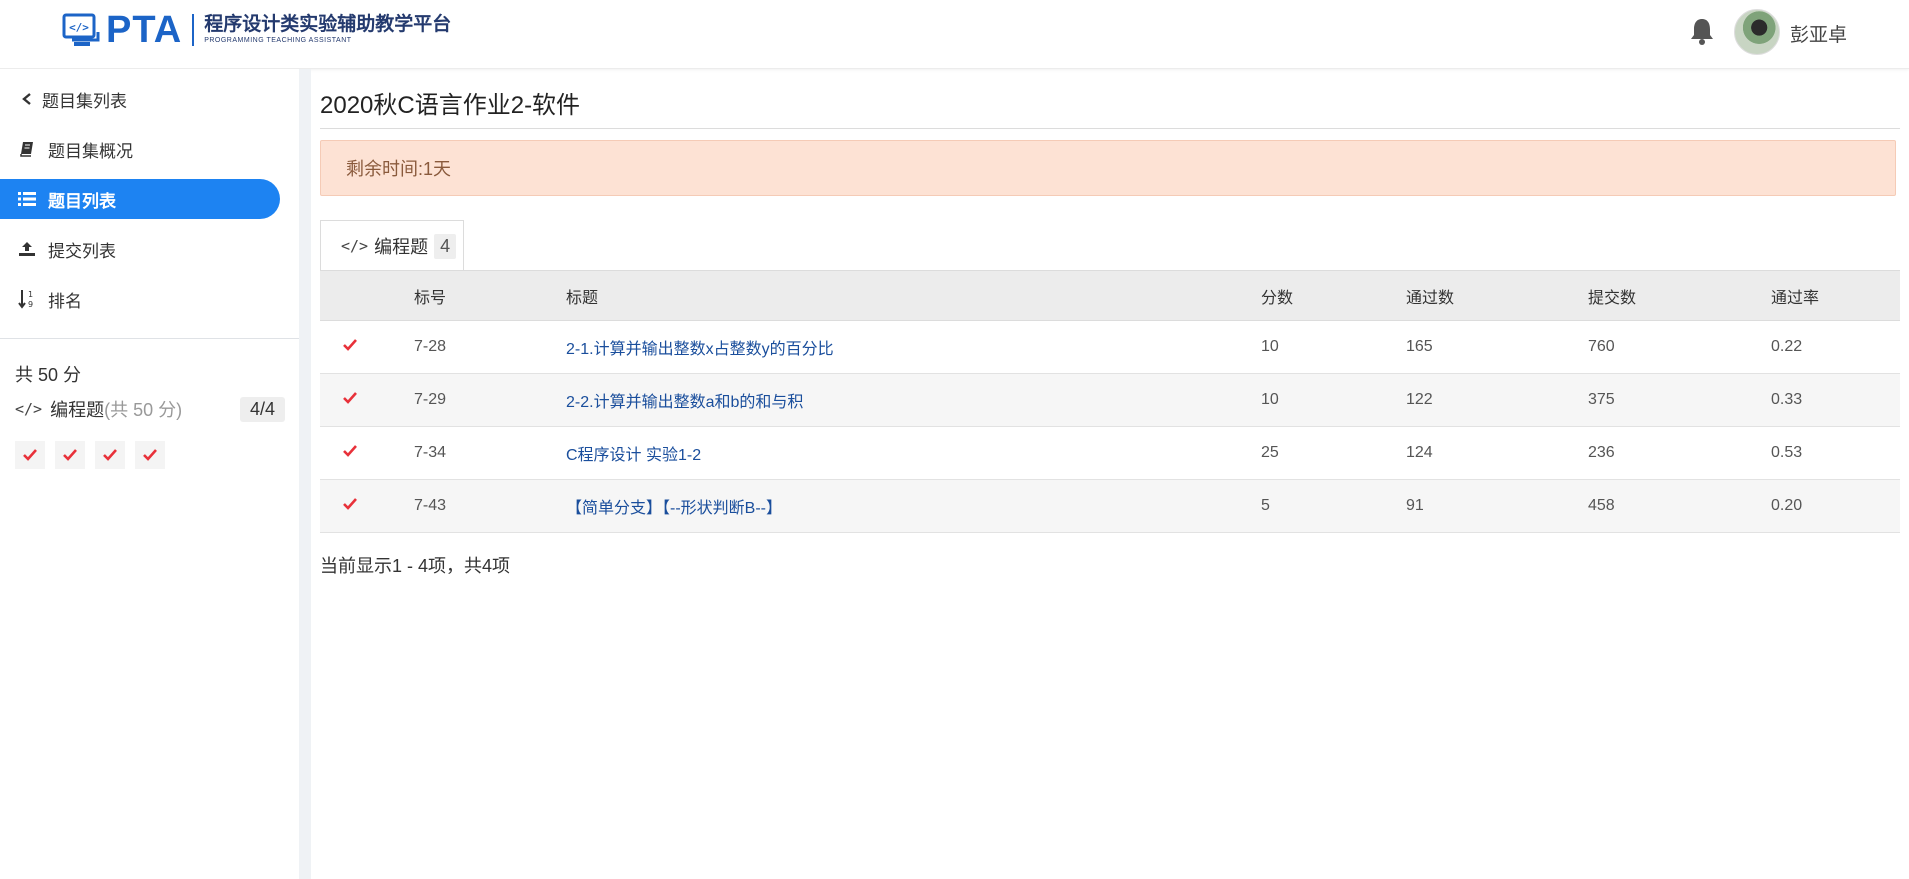 This screenshot has width=1909, height=879. I want to click on problem-submitted: 375, so click(1678, 400).